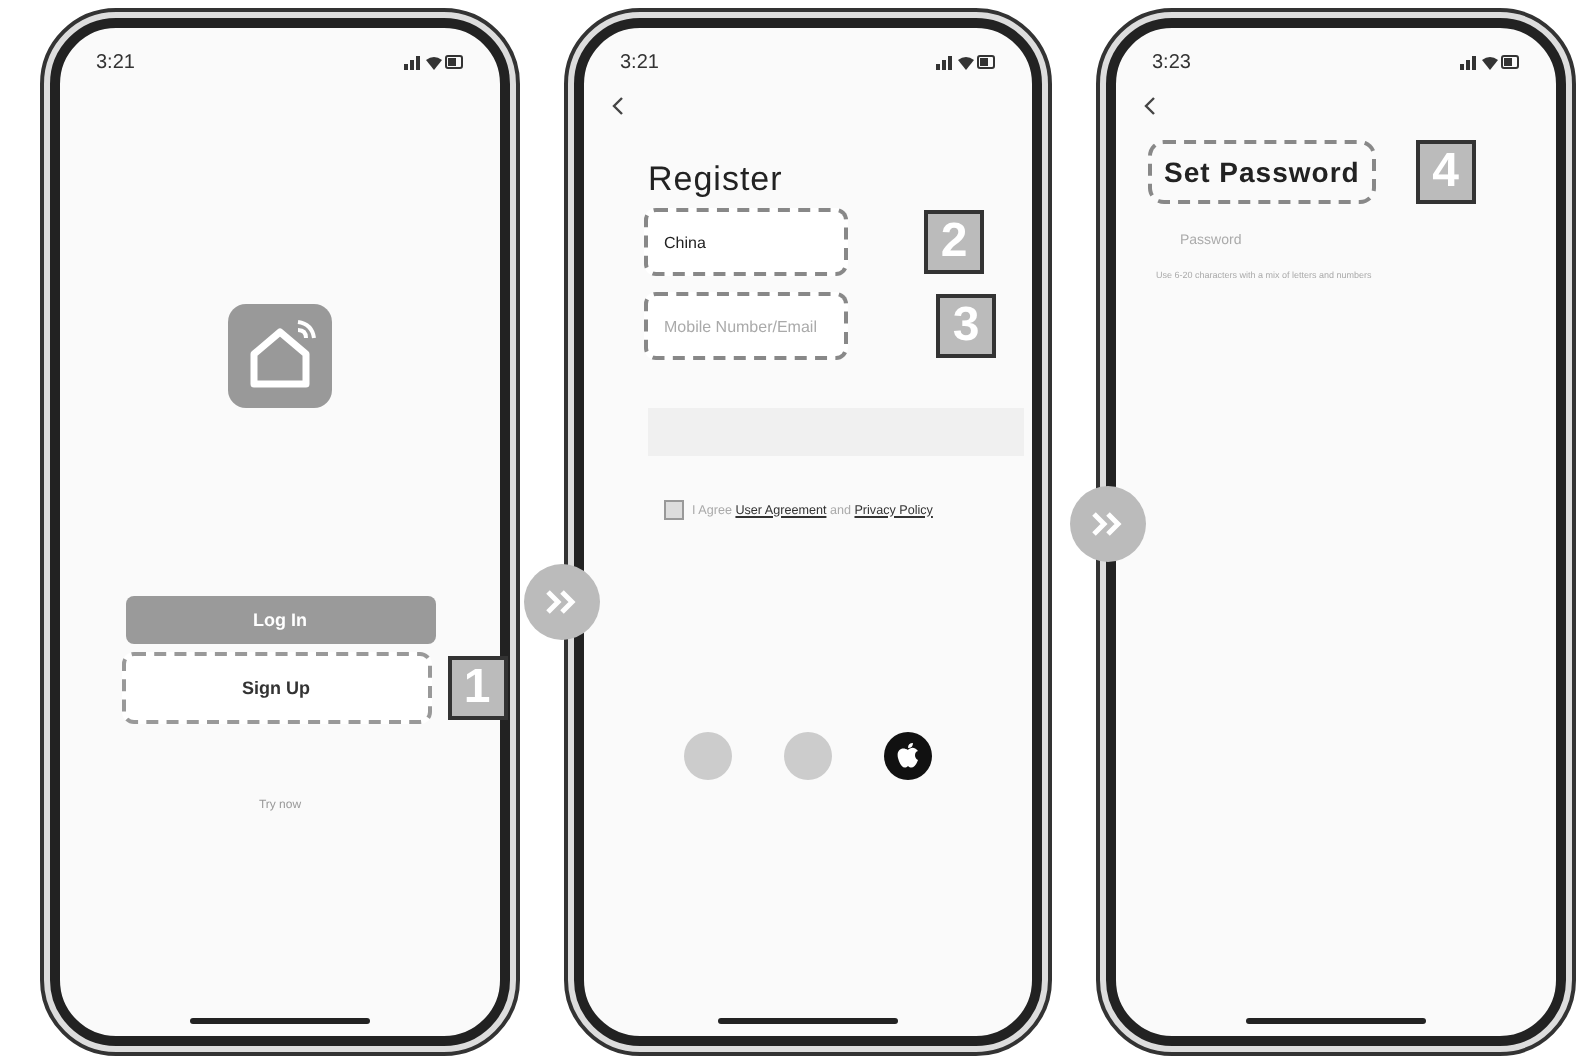  Describe the element at coordinates (746, 326) in the screenshot. I see `account-field: Mobile Number/Email` at that location.